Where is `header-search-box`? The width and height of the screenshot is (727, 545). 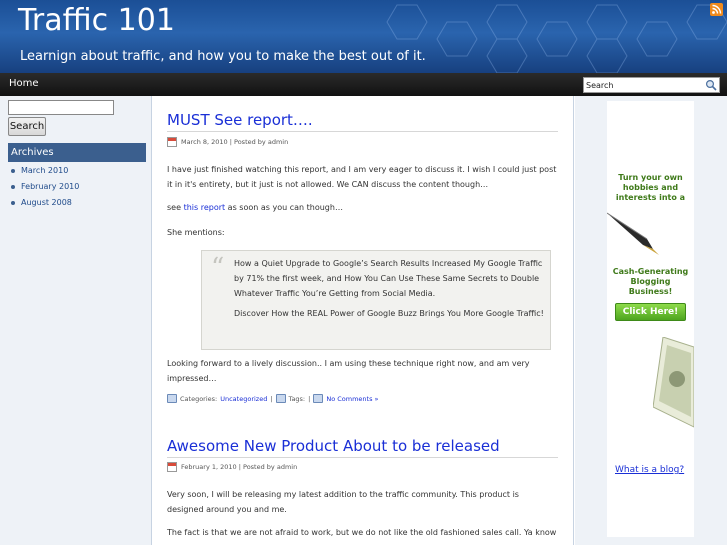
header-search-box is located at coordinates (651, 85).